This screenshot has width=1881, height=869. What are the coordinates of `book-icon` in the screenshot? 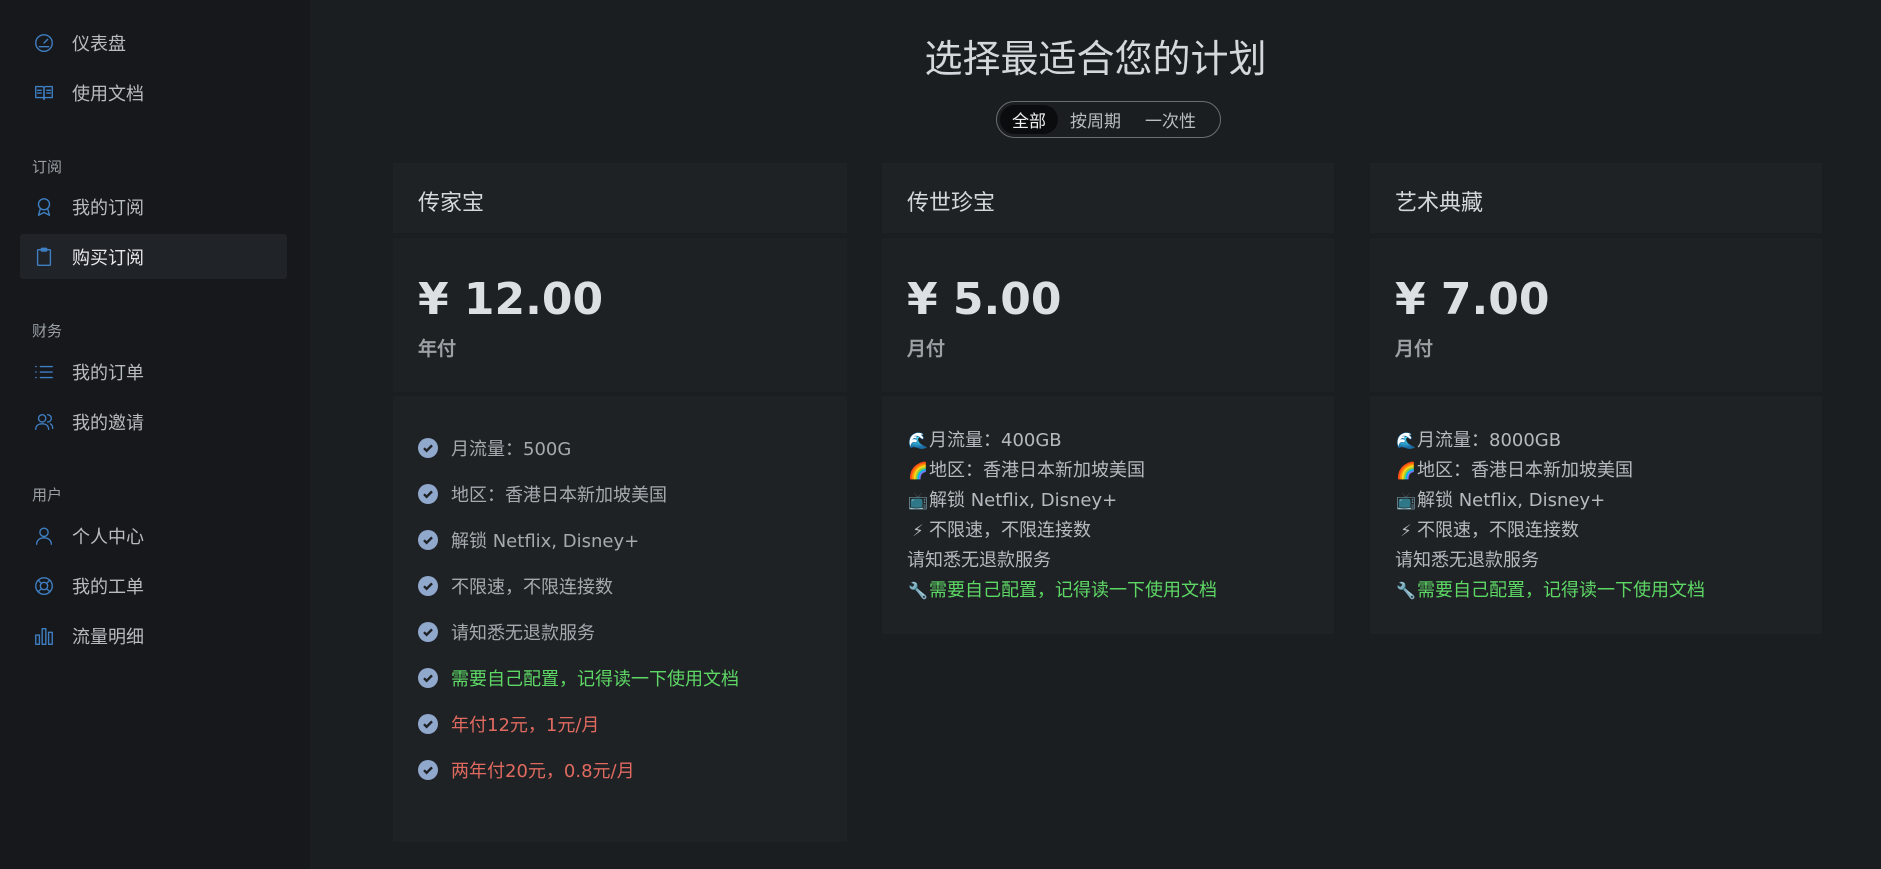 It's located at (44, 93).